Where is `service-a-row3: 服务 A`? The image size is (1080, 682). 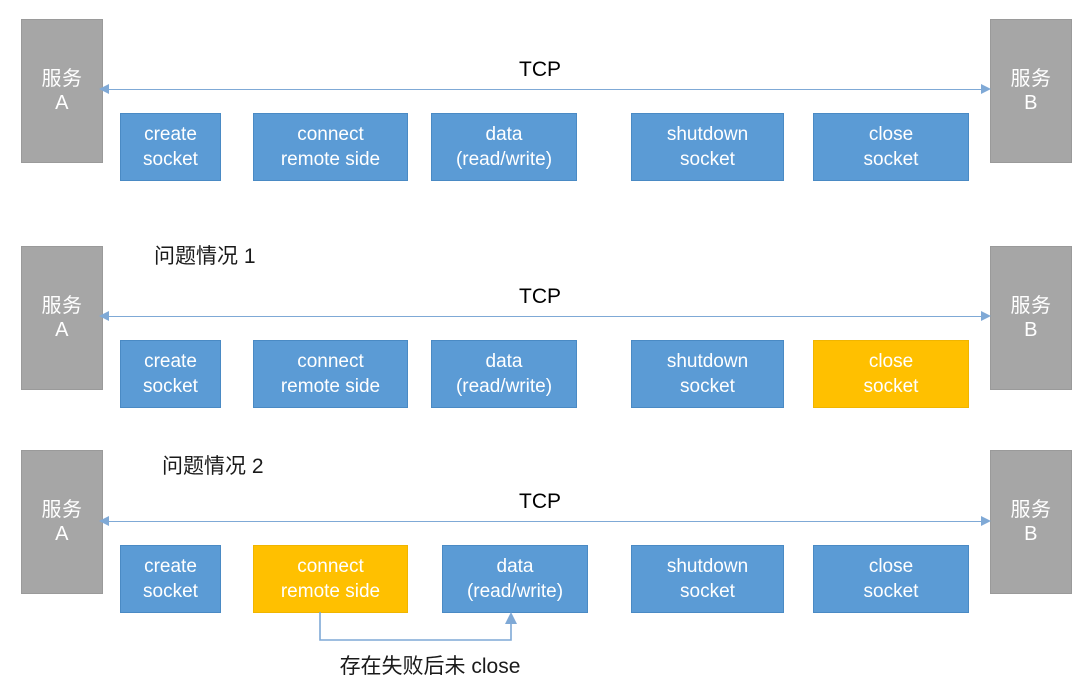
service-a-row3: 服务 A is located at coordinates (62, 522).